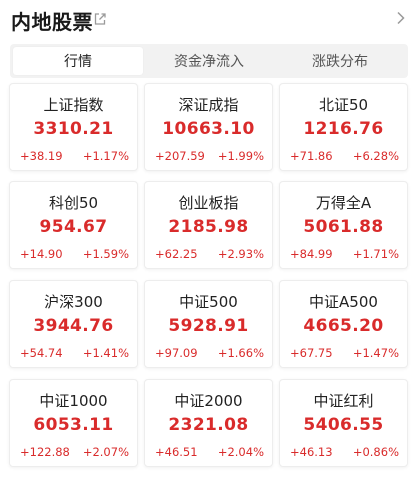 The image size is (418, 481). I want to click on index-card: 北证50 1216.76 +71.86 +6.28%, so click(343, 127).